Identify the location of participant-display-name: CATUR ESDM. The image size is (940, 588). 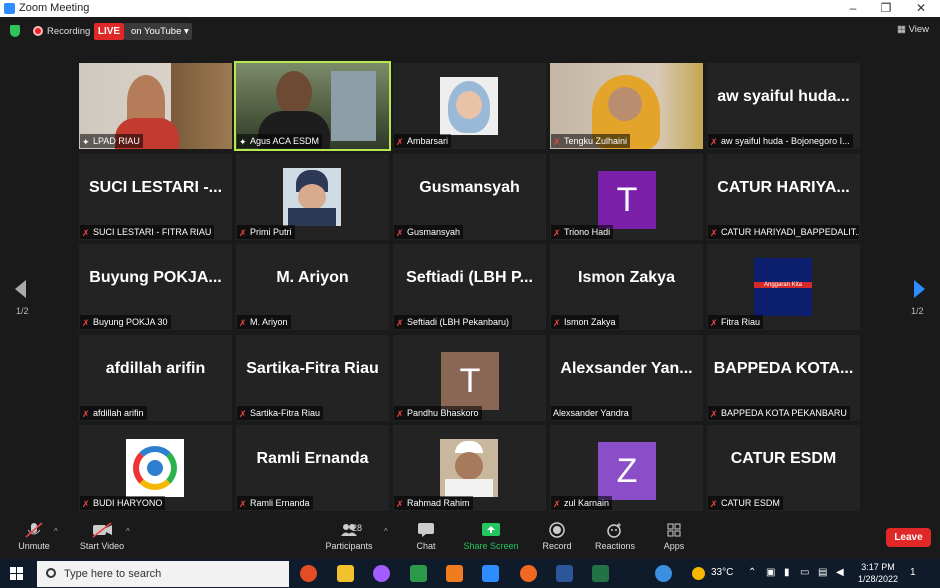
(783, 458).